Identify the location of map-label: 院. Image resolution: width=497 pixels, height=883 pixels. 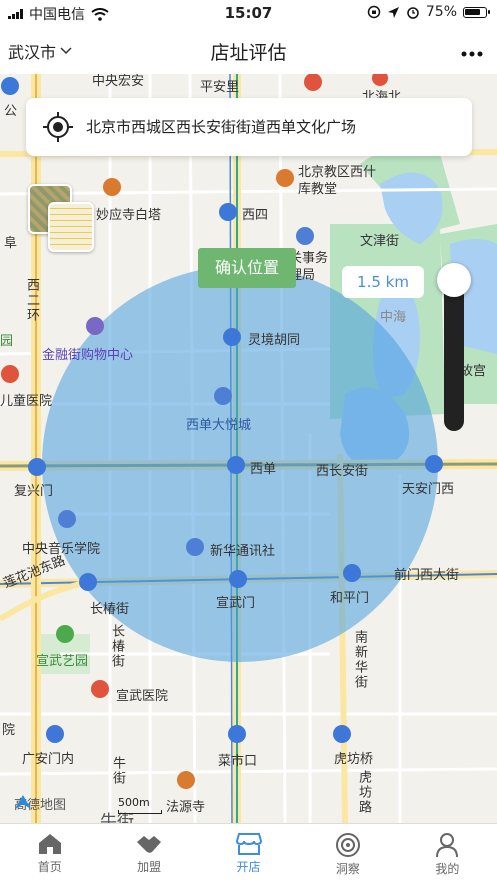
(9, 730).